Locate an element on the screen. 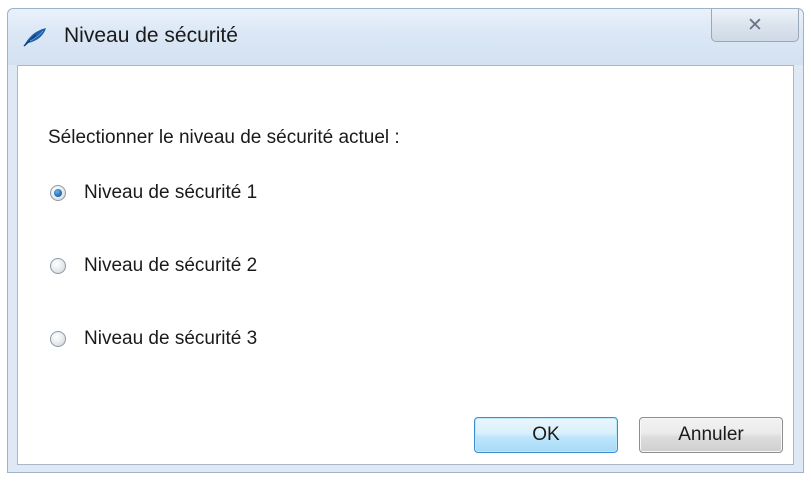 Image resolution: width=811 pixels, height=481 pixels. ok-button: OK is located at coordinates (546, 435).